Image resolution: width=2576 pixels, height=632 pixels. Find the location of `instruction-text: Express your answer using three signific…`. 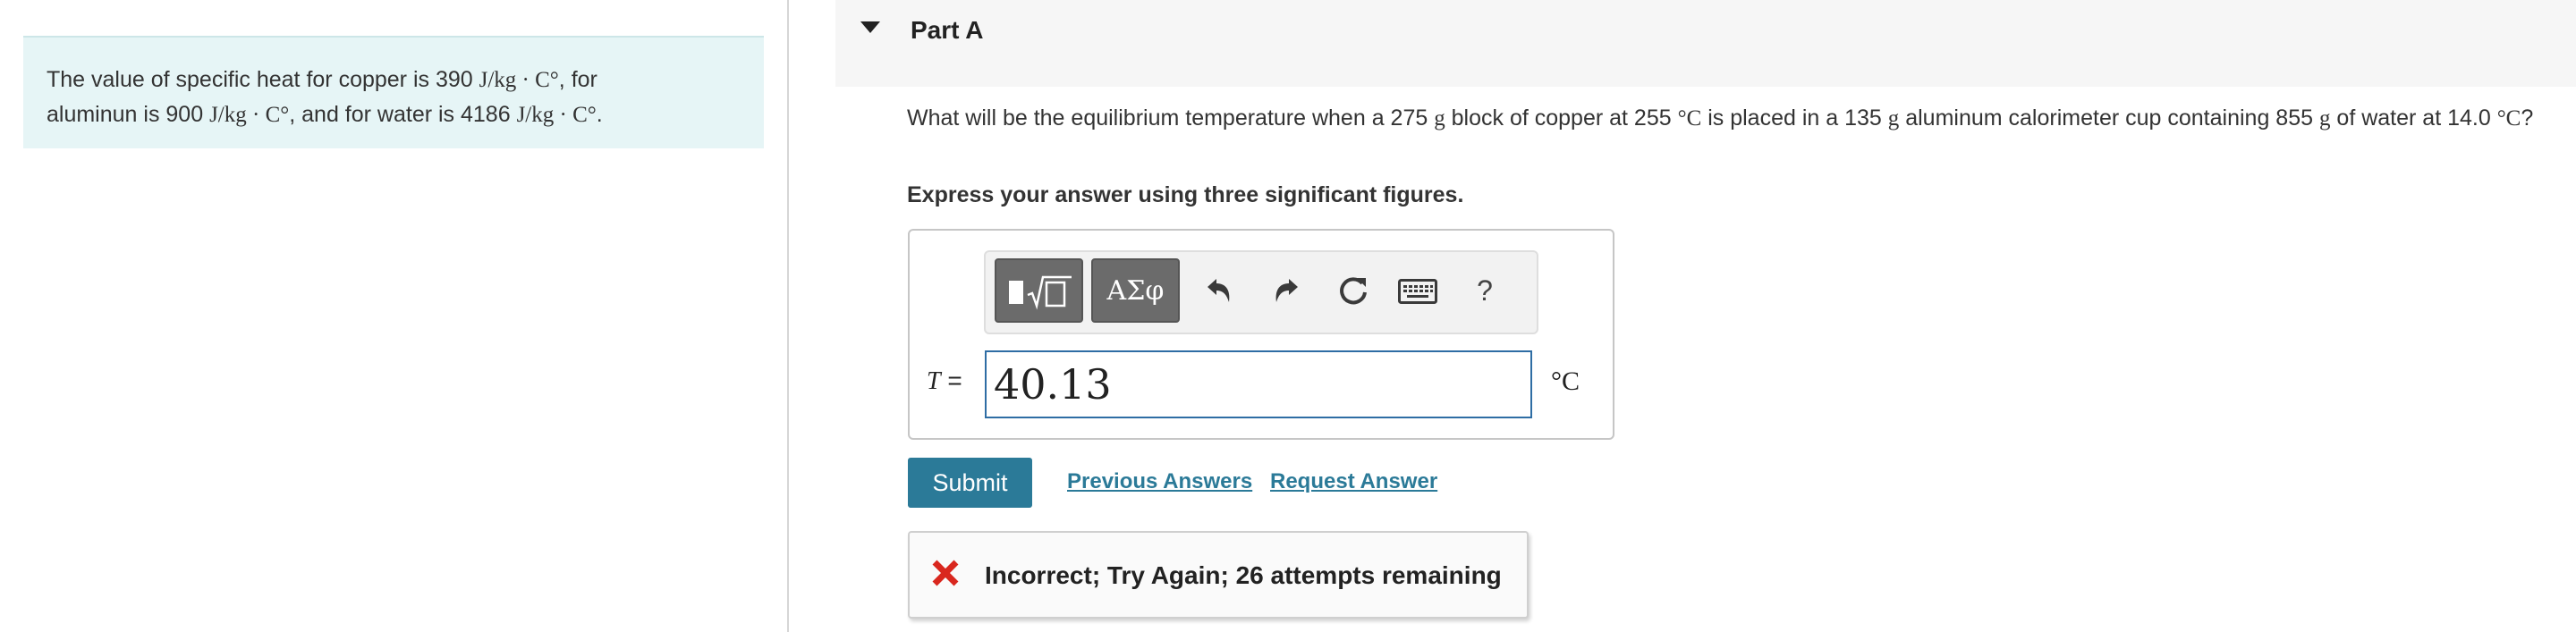

instruction-text: Express your answer using three signific… is located at coordinates (1185, 194).